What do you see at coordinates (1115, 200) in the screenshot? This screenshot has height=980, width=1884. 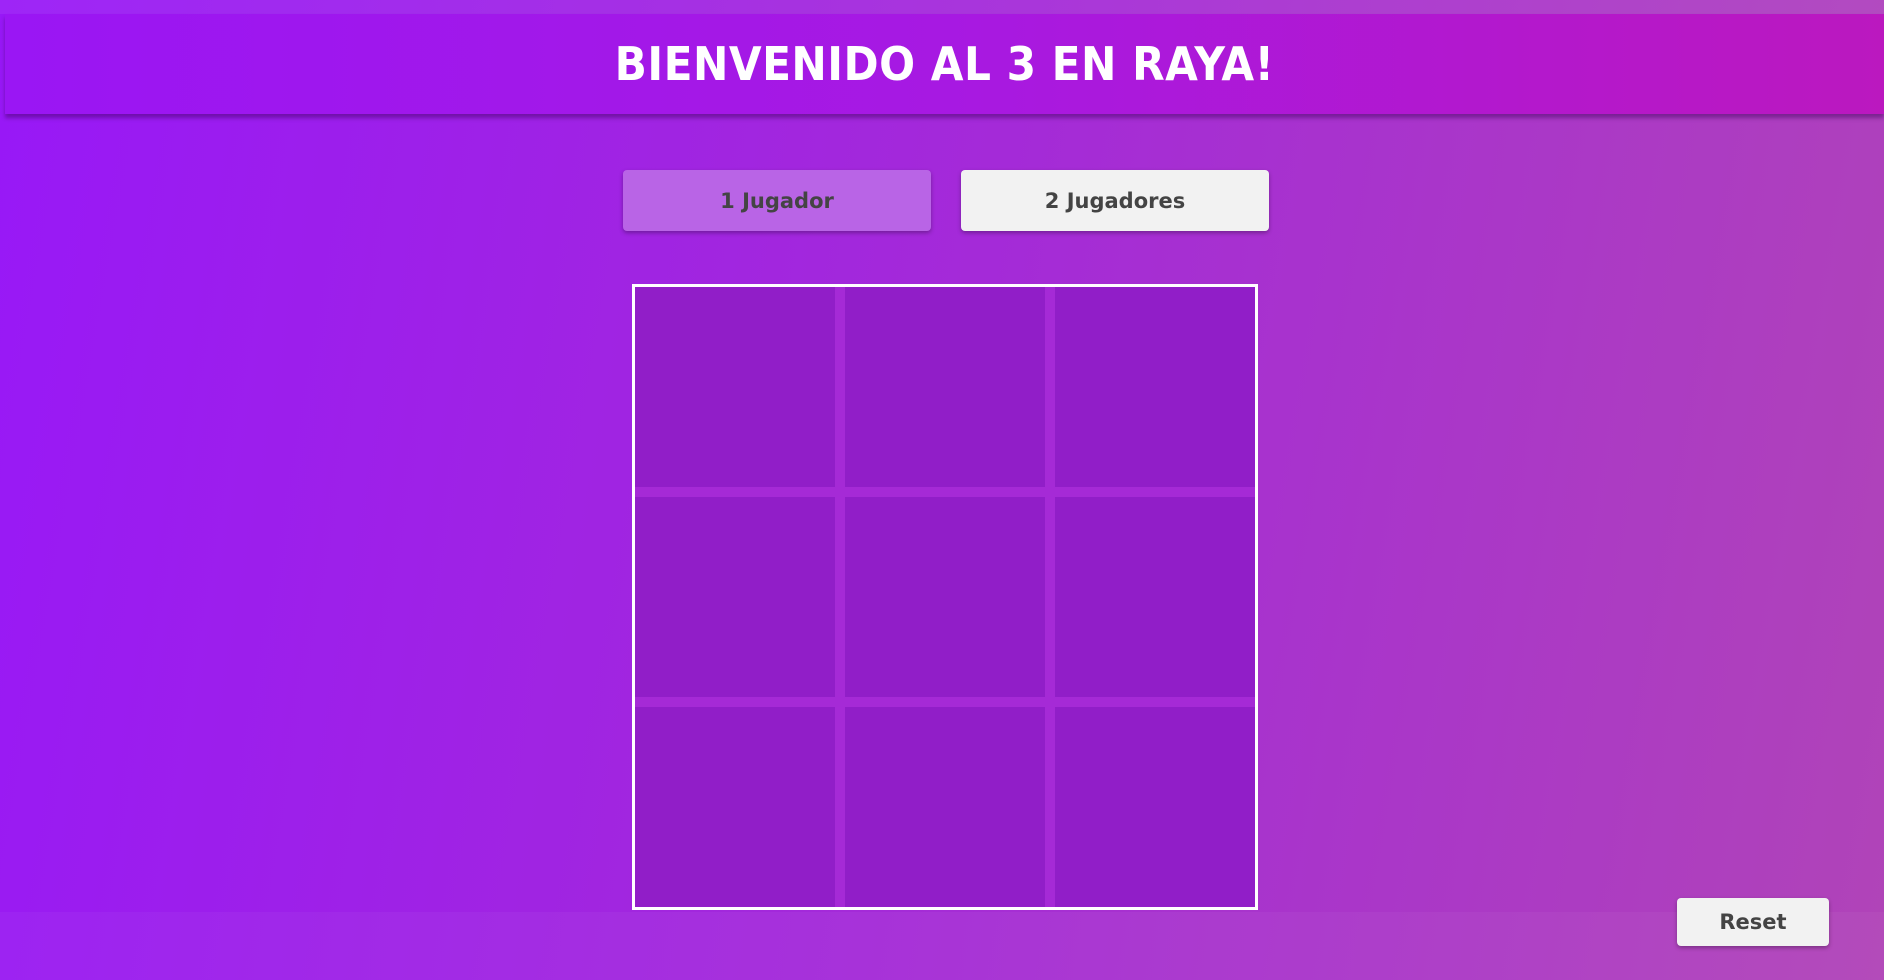 I see `two-players-button: 2 Jugadores` at bounding box center [1115, 200].